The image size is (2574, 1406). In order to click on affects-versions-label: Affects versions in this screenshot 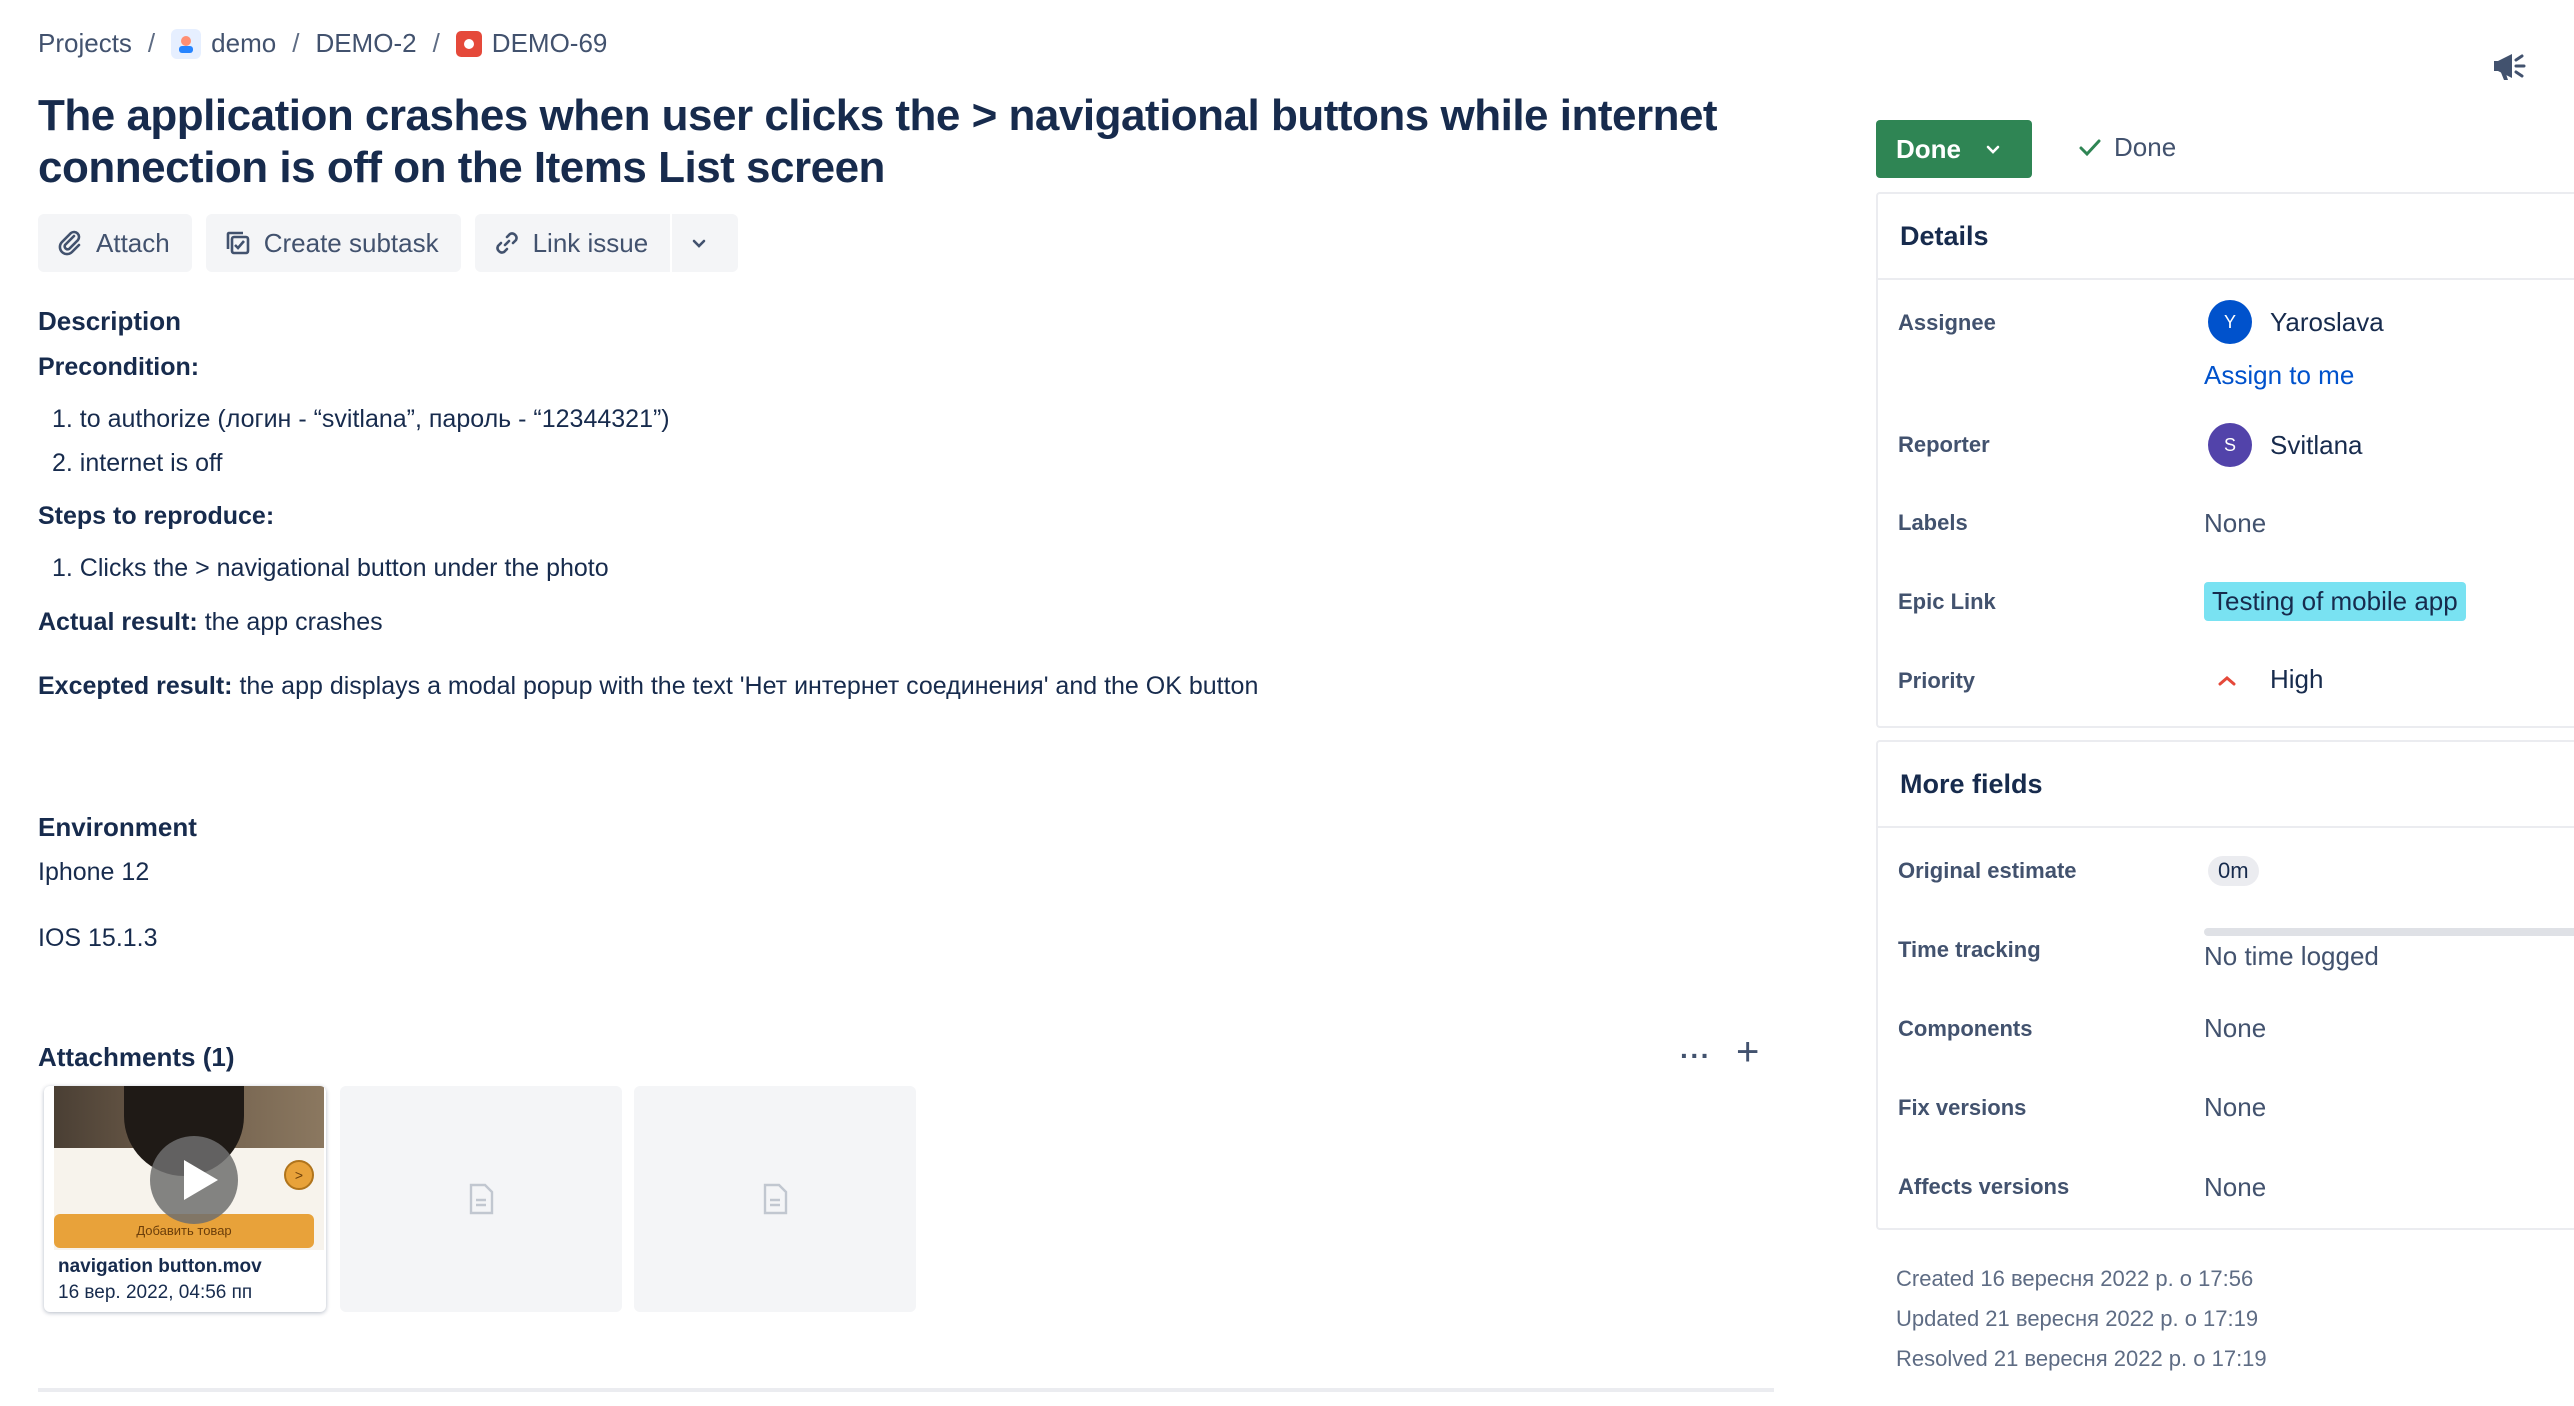, I will do `click(1984, 1186)`.